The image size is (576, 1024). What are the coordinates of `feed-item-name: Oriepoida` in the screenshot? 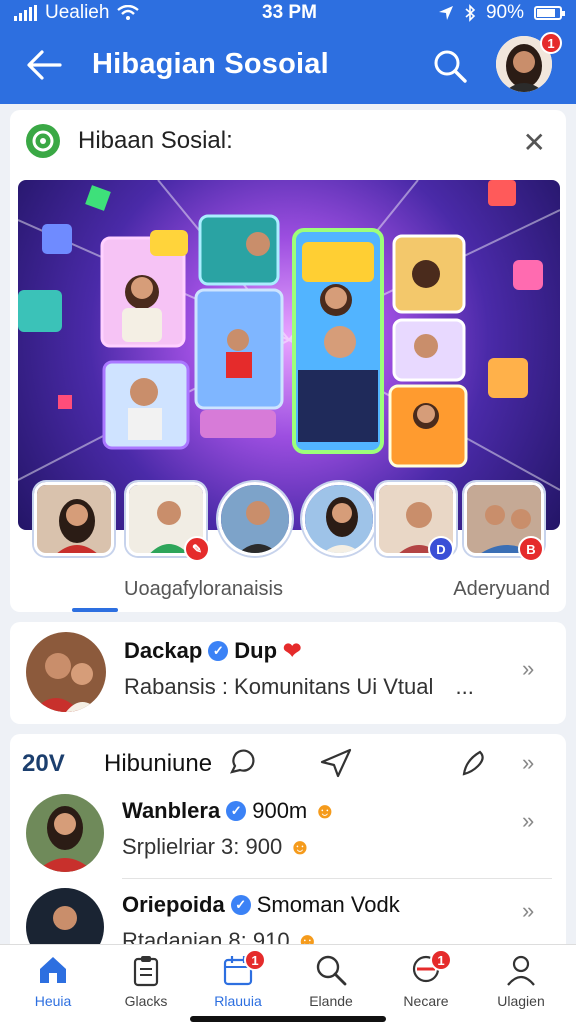 It's located at (173, 904).